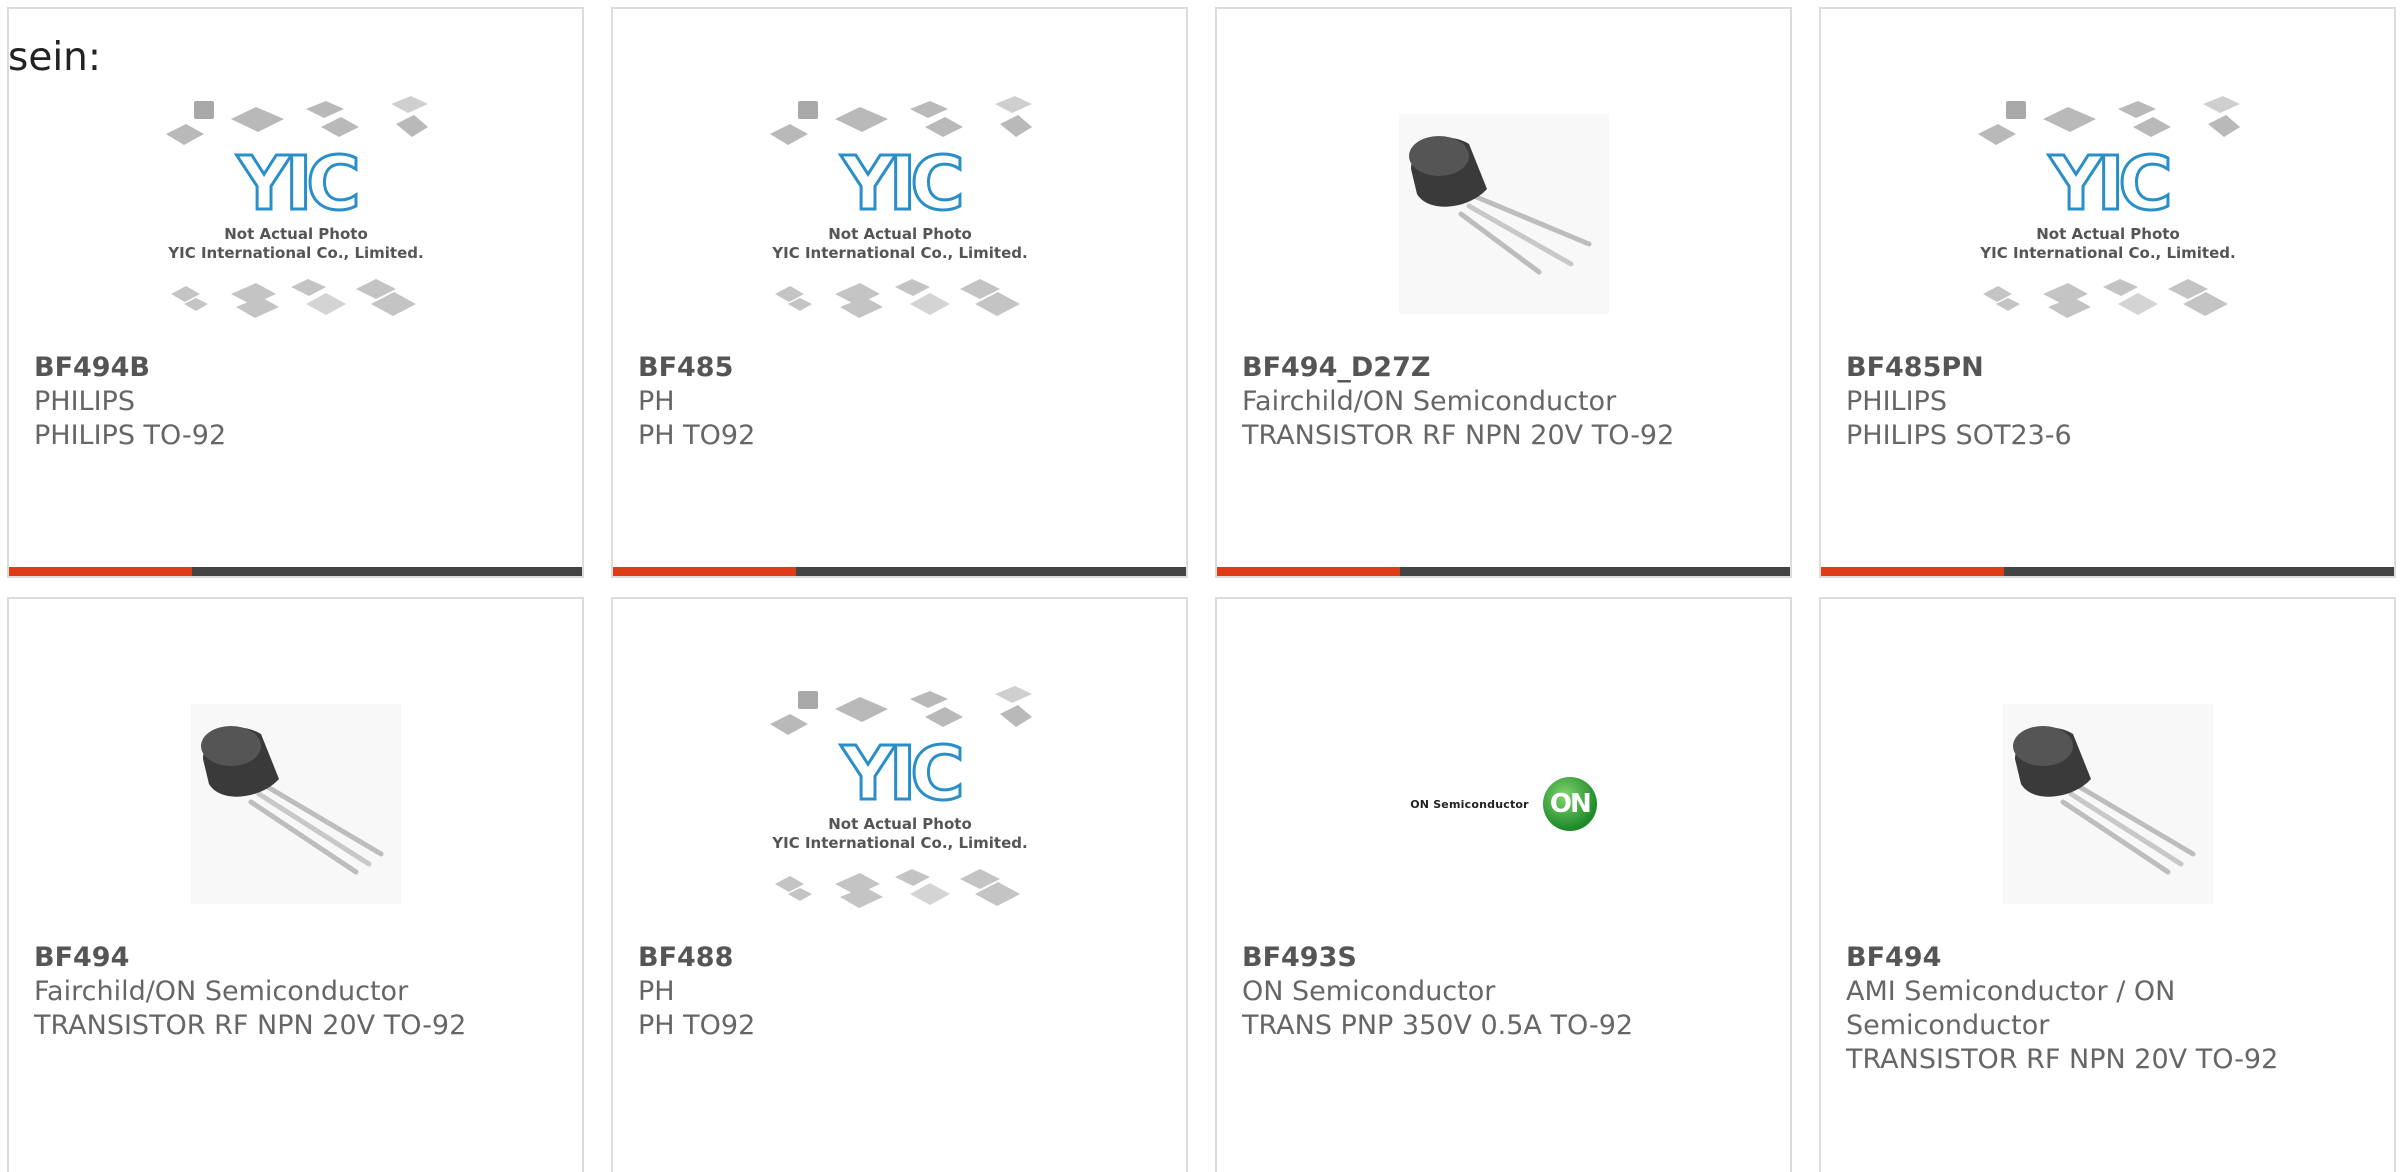  Describe the element at coordinates (295, 368) in the screenshot. I see `part-number: BF494B` at that location.